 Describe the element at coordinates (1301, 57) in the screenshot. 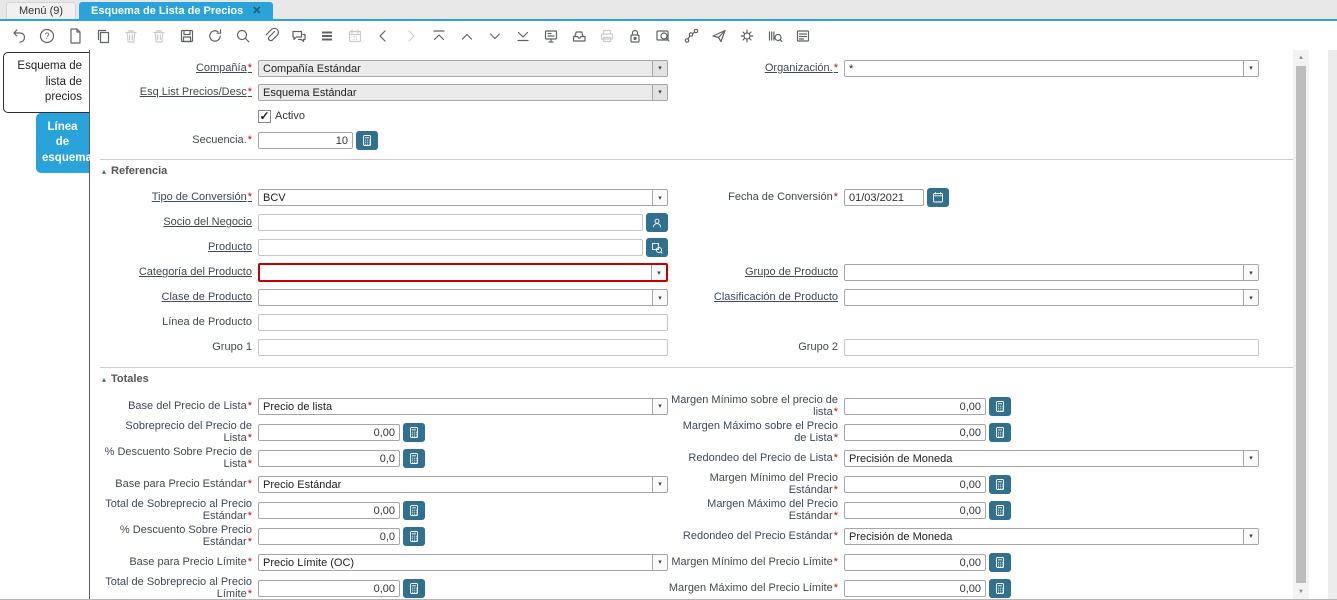

I see `scroll-up-icon: ▲` at that location.